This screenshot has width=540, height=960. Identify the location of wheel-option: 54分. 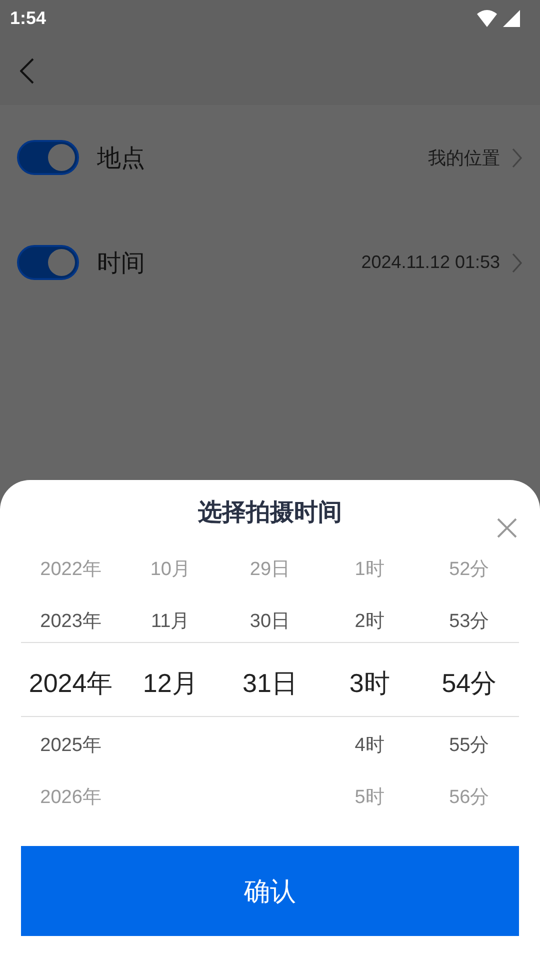
(469, 683).